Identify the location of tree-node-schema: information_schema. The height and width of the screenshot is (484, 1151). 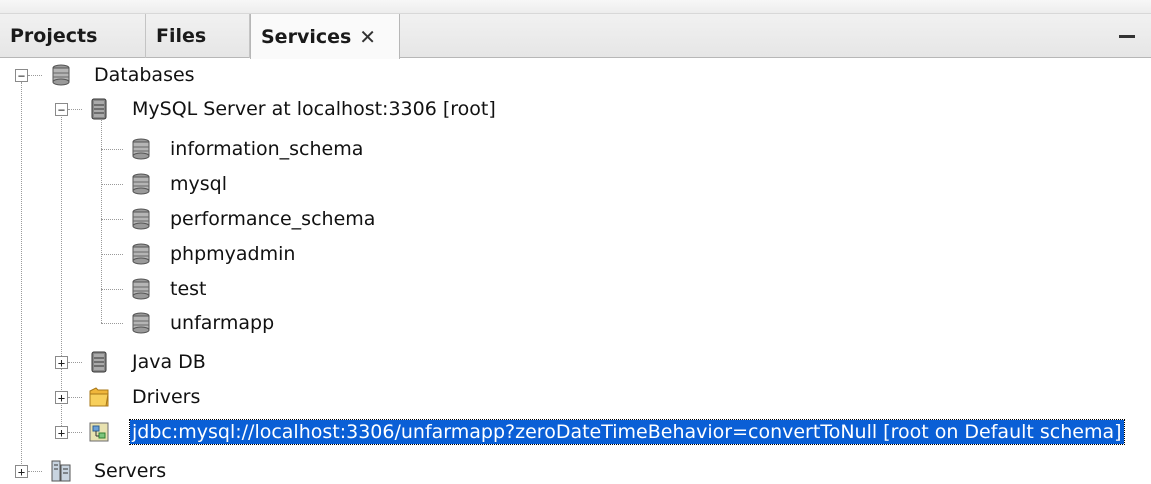
(266, 149).